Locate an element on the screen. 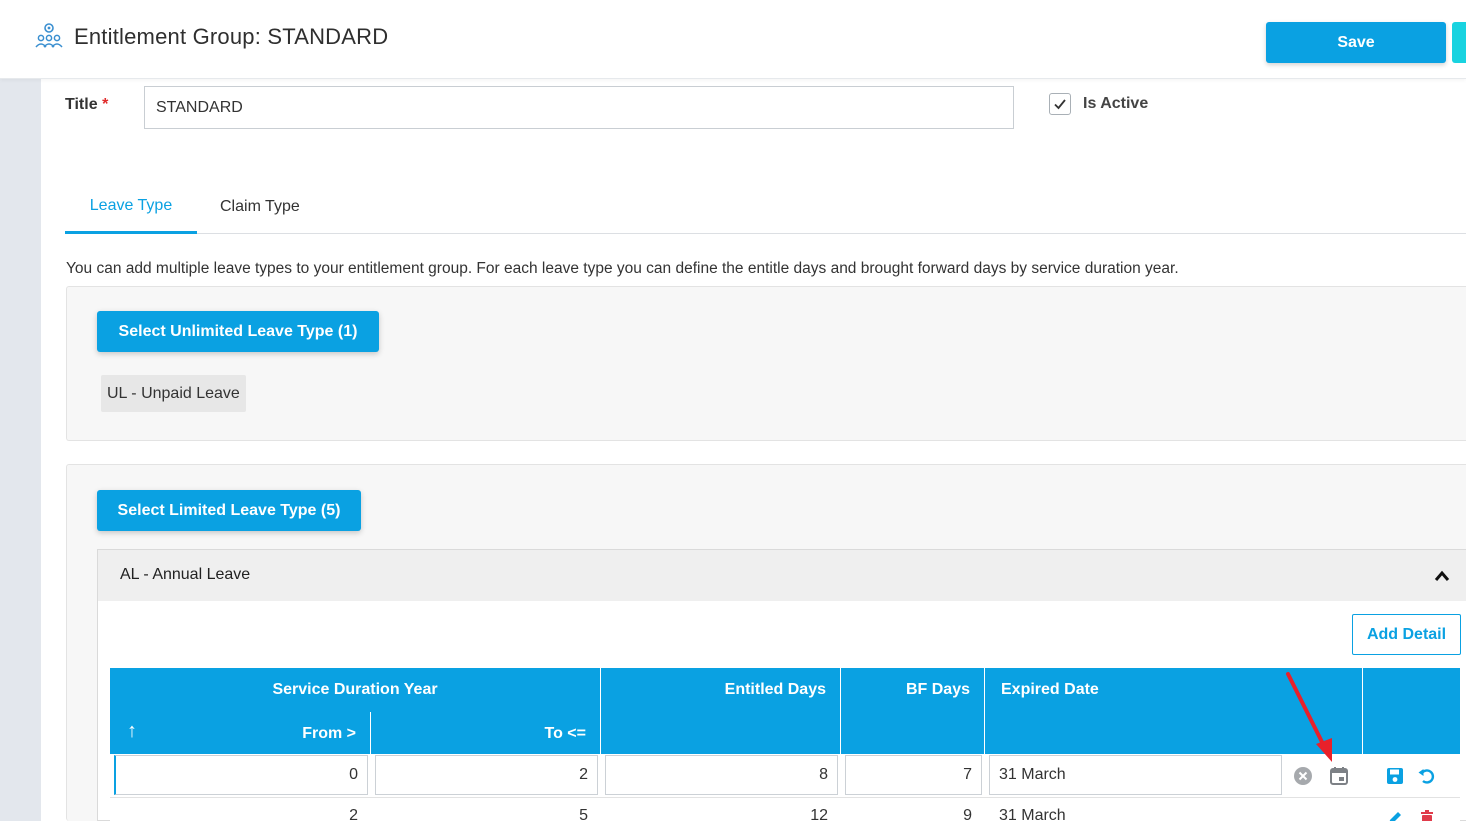 This screenshot has width=1466, height=821. annotation-arrow is located at coordinates (1309, 717).